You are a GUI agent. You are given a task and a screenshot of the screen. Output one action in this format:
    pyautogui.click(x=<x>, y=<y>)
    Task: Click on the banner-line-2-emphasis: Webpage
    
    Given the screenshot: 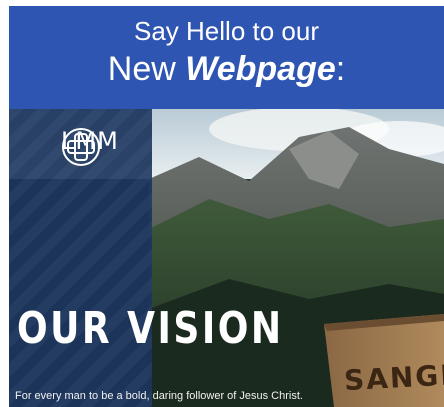 What is the action you would take?
    pyautogui.click(x=260, y=69)
    